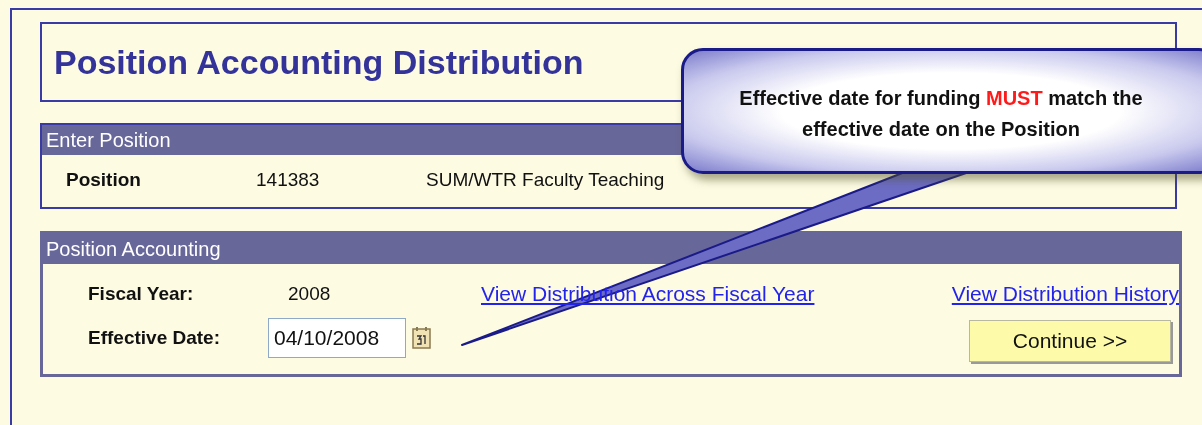 The width and height of the screenshot is (1202, 425). Describe the element at coordinates (611, 249) in the screenshot. I see `section-header: Position Accounting` at that location.